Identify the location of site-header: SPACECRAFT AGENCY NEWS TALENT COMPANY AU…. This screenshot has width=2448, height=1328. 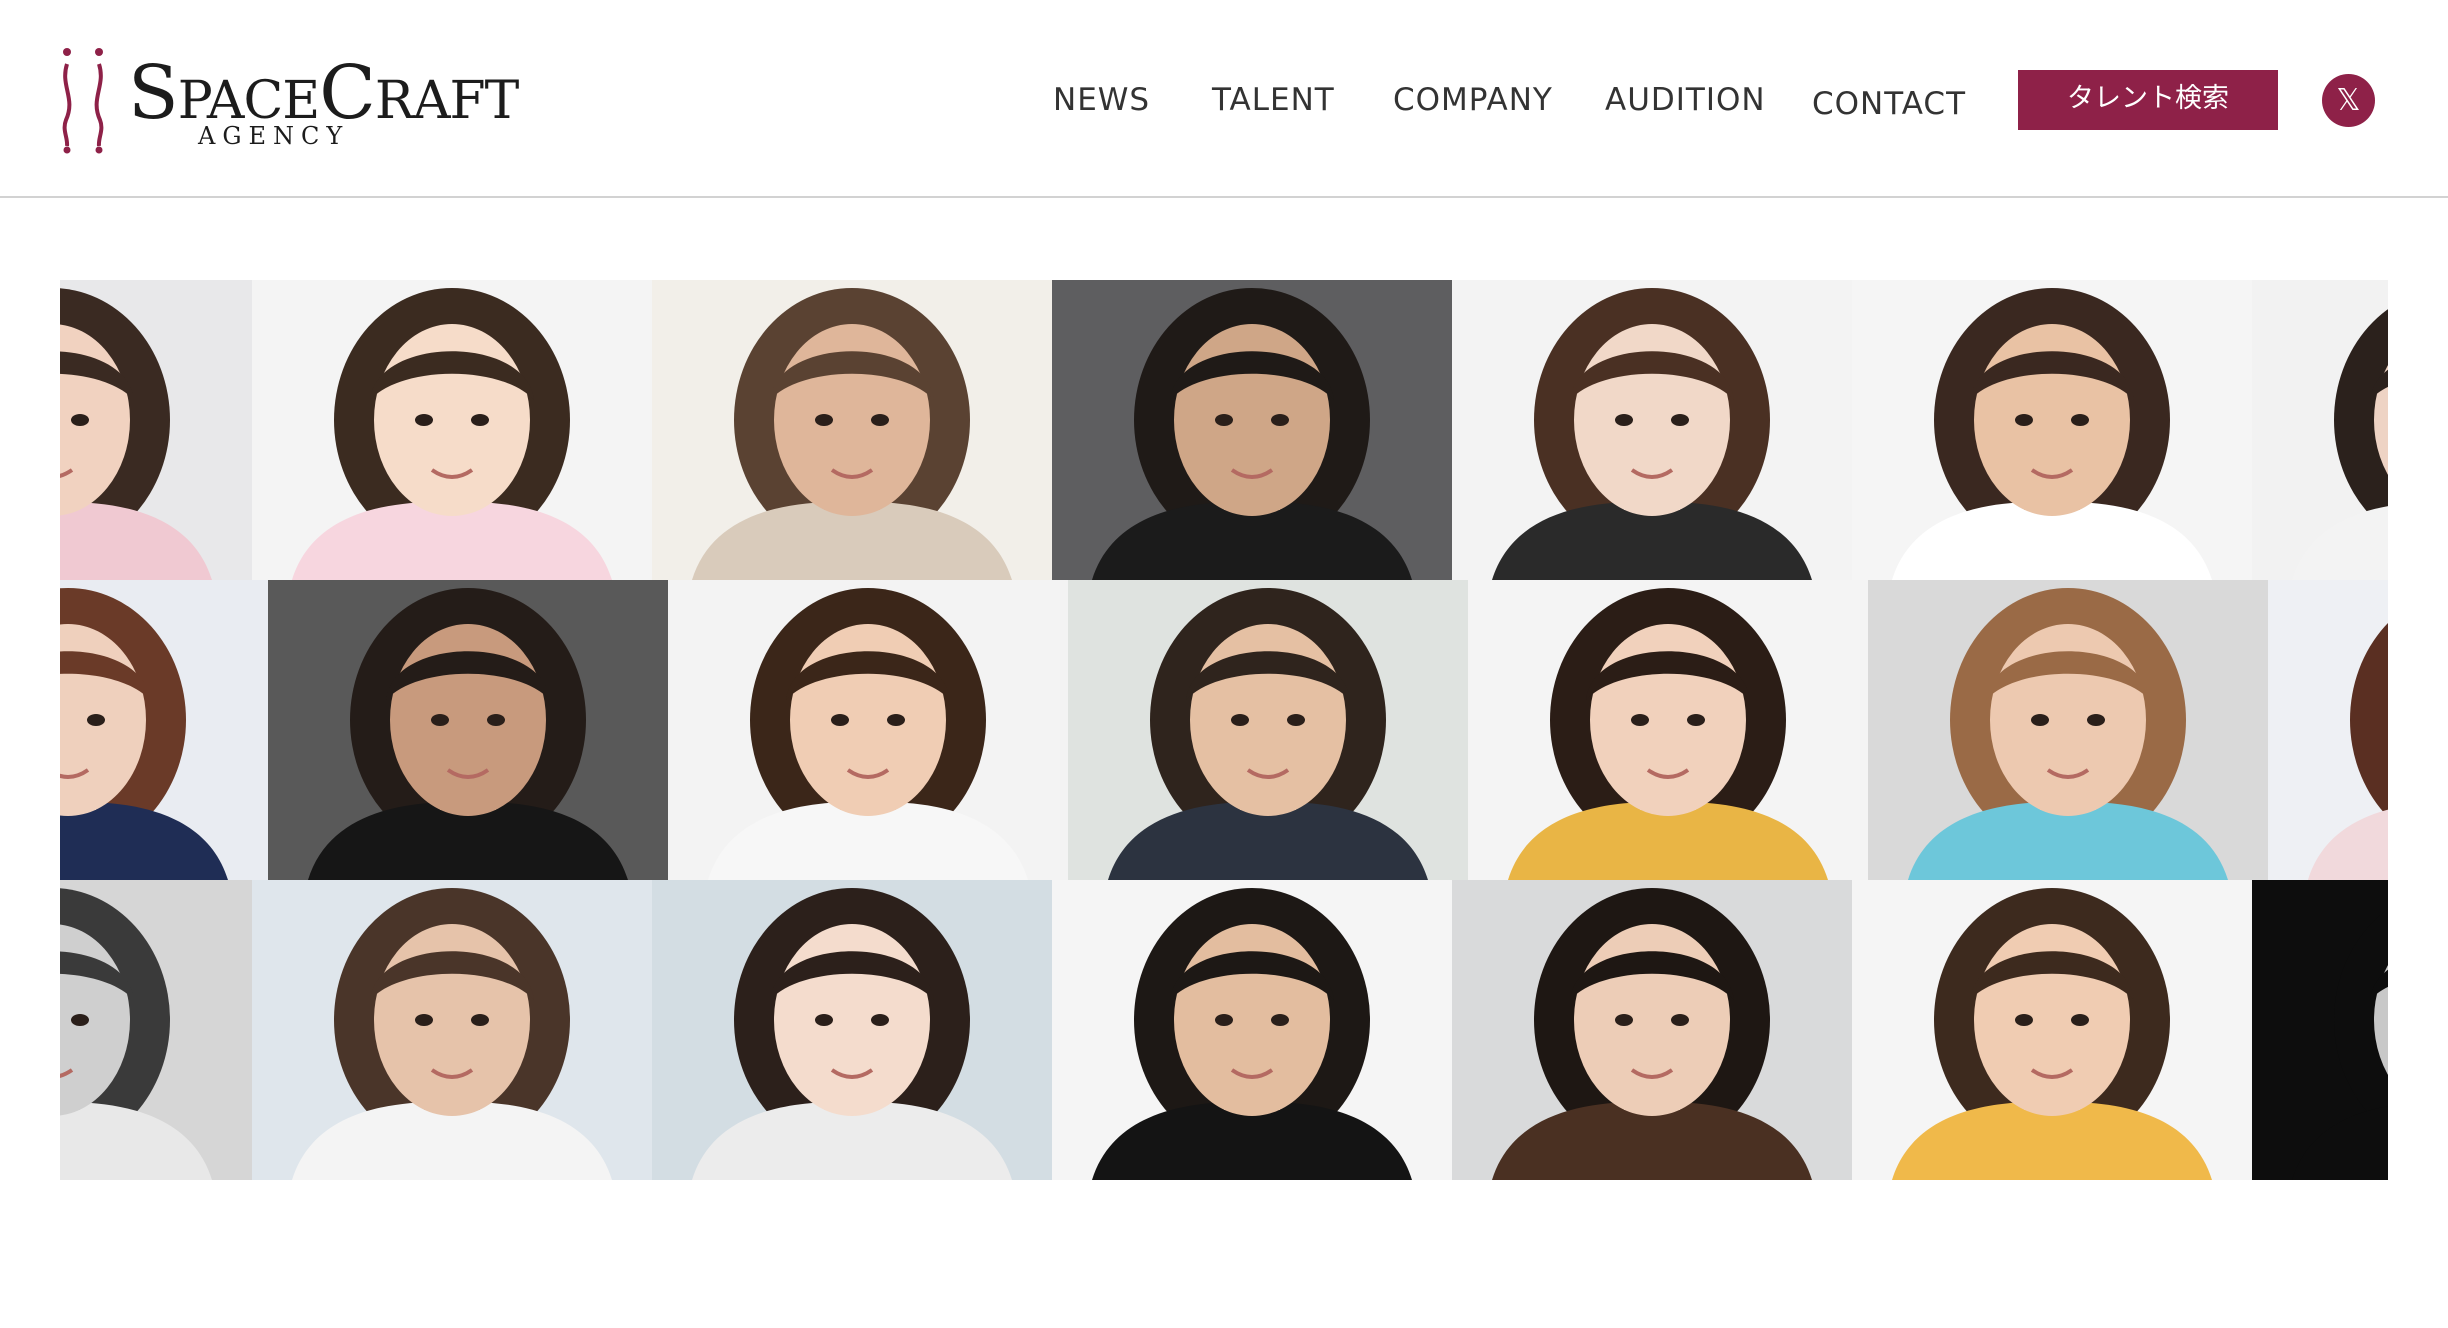
(1224, 99).